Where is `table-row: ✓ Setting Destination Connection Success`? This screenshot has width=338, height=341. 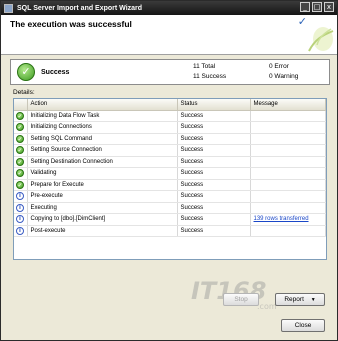 table-row: ✓ Setting Destination Connection Success is located at coordinates (170, 162).